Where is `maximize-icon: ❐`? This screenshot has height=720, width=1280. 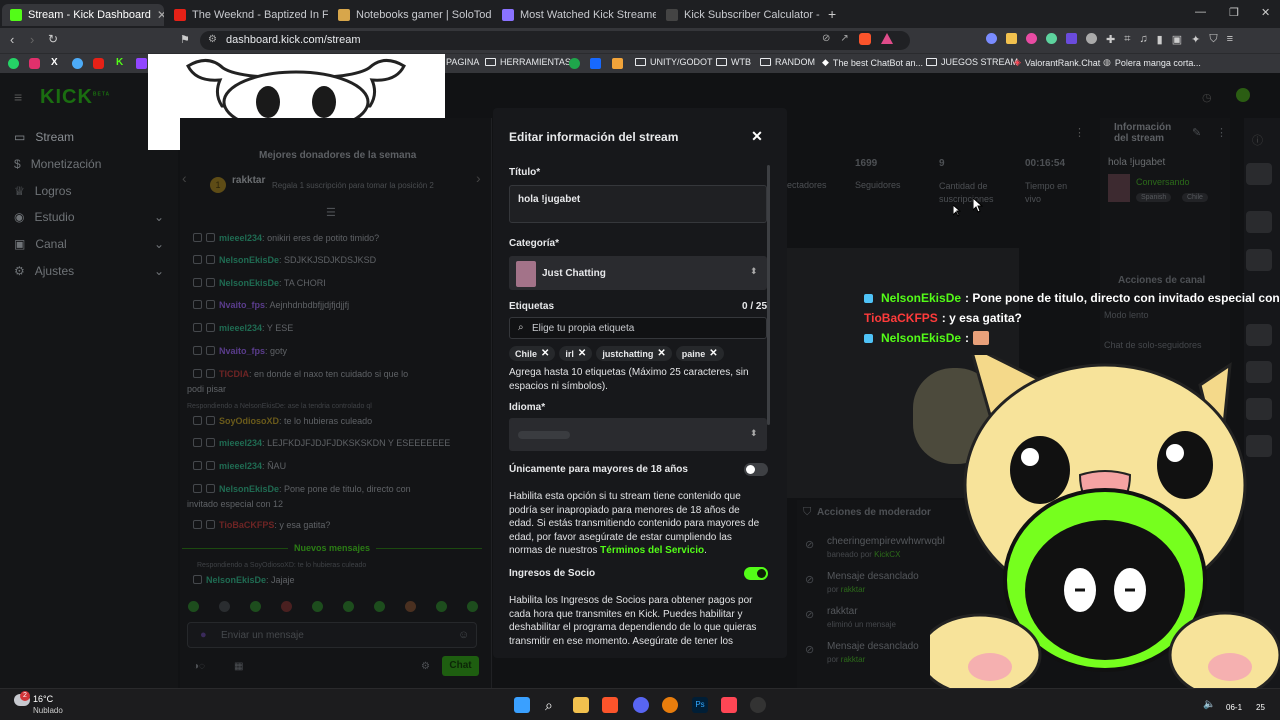
maximize-icon: ❐ is located at coordinates (1234, 12).